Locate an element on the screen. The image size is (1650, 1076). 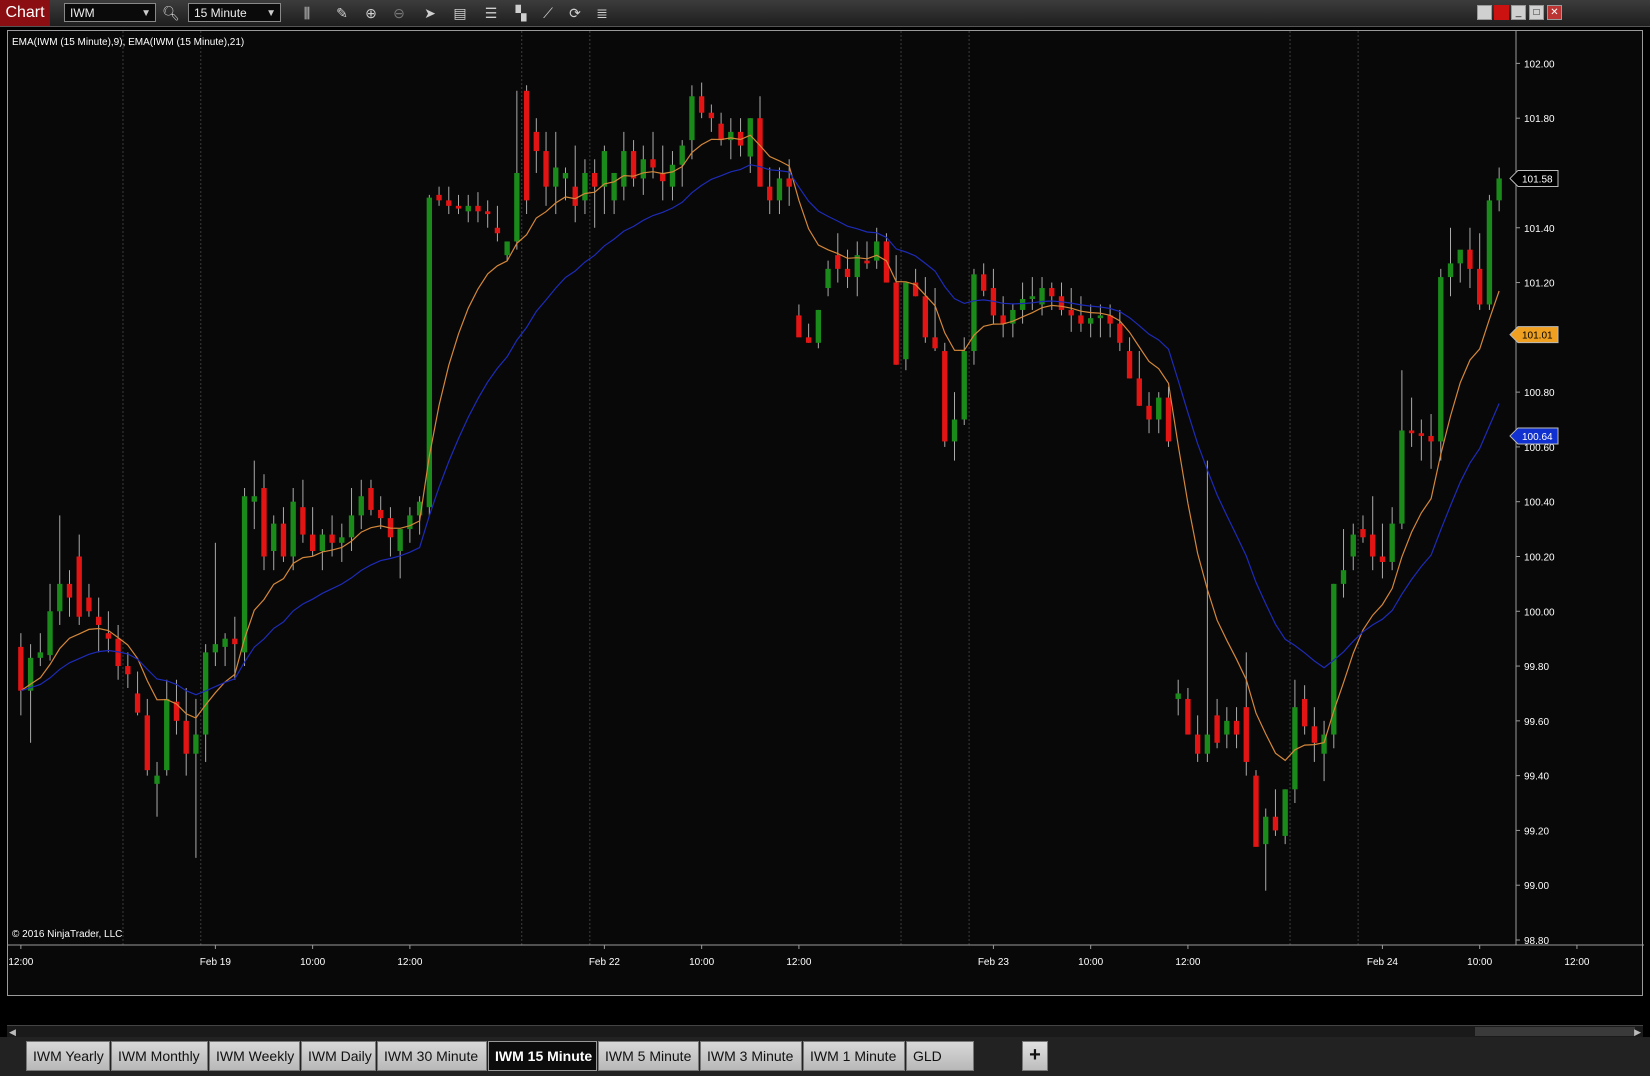
tab-iwm-15-minute: IWM 15 Minute is located at coordinates (542, 1056).